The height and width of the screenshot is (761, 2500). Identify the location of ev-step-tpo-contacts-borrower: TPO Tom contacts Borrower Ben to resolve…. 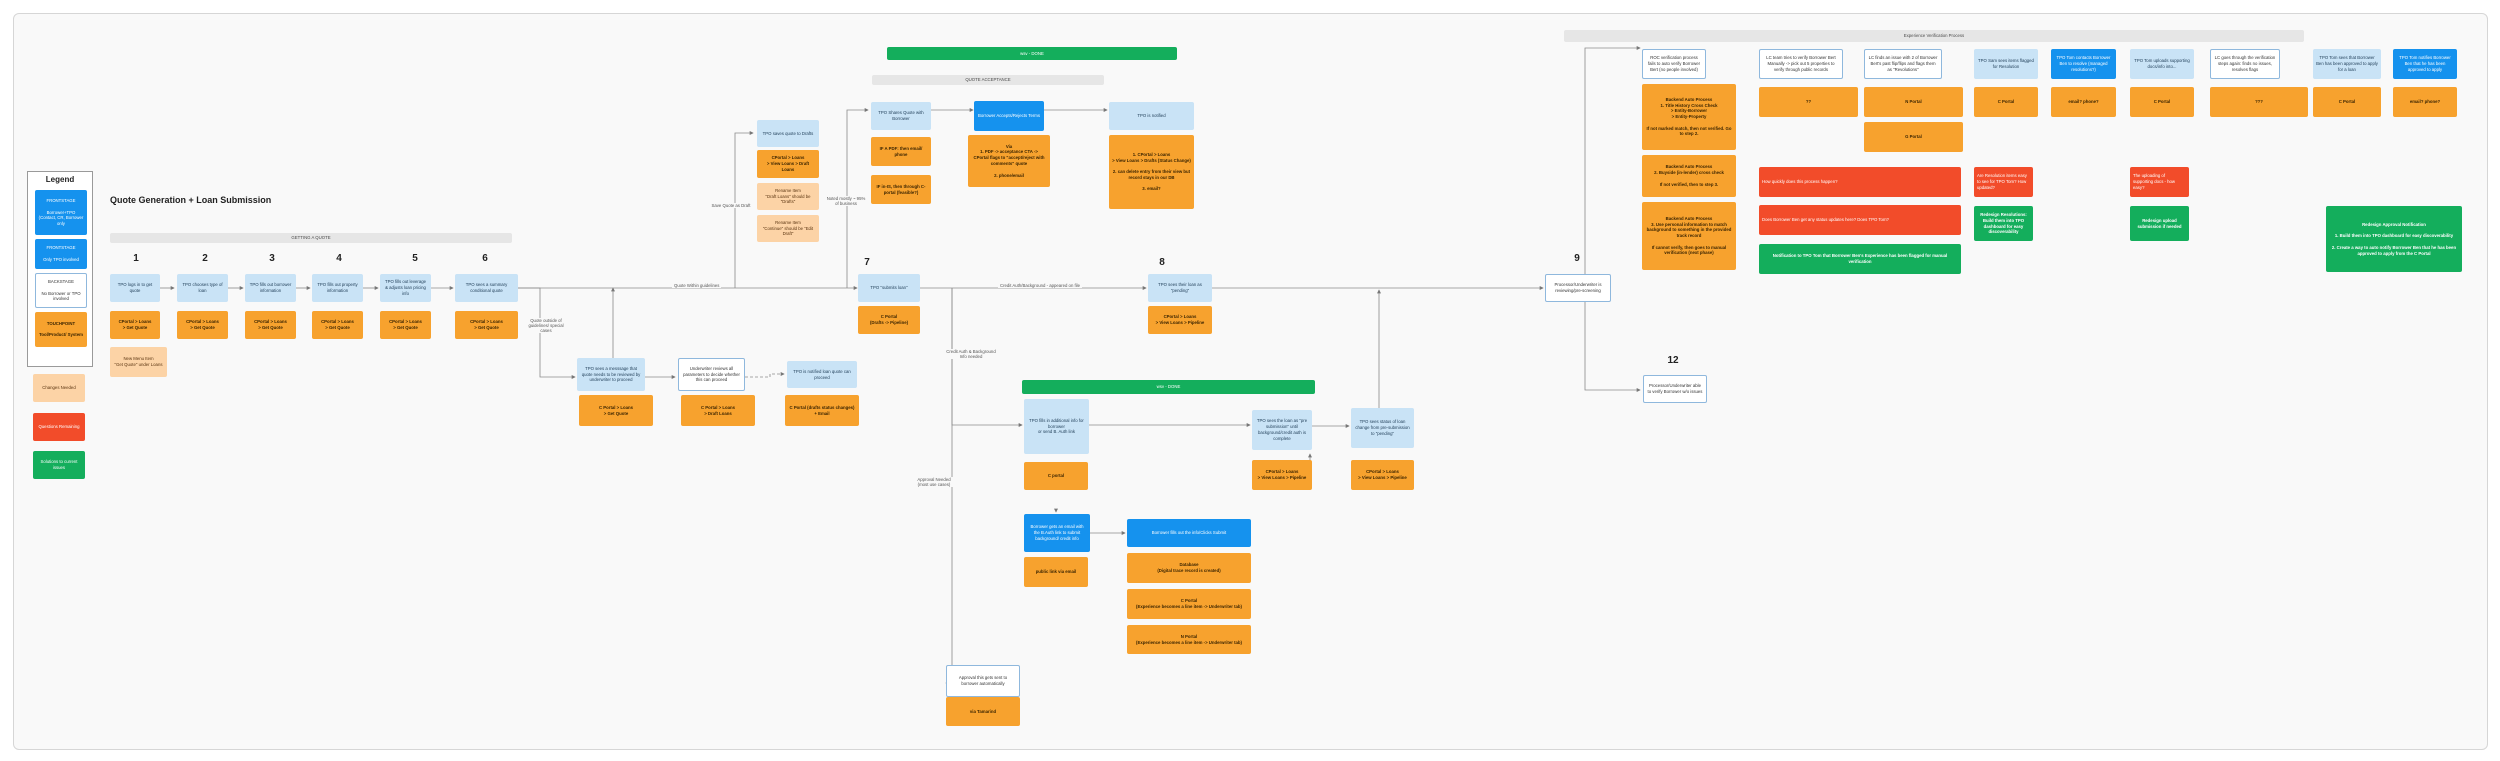
(2083, 64).